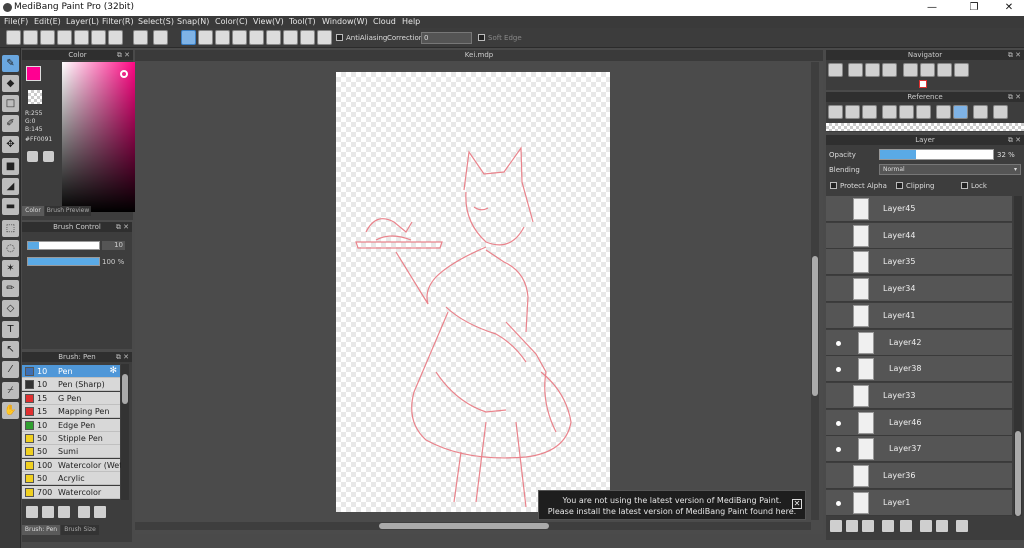 The width and height of the screenshot is (1024, 548). I want to click on select-eraser-tool: ◇, so click(10, 308).